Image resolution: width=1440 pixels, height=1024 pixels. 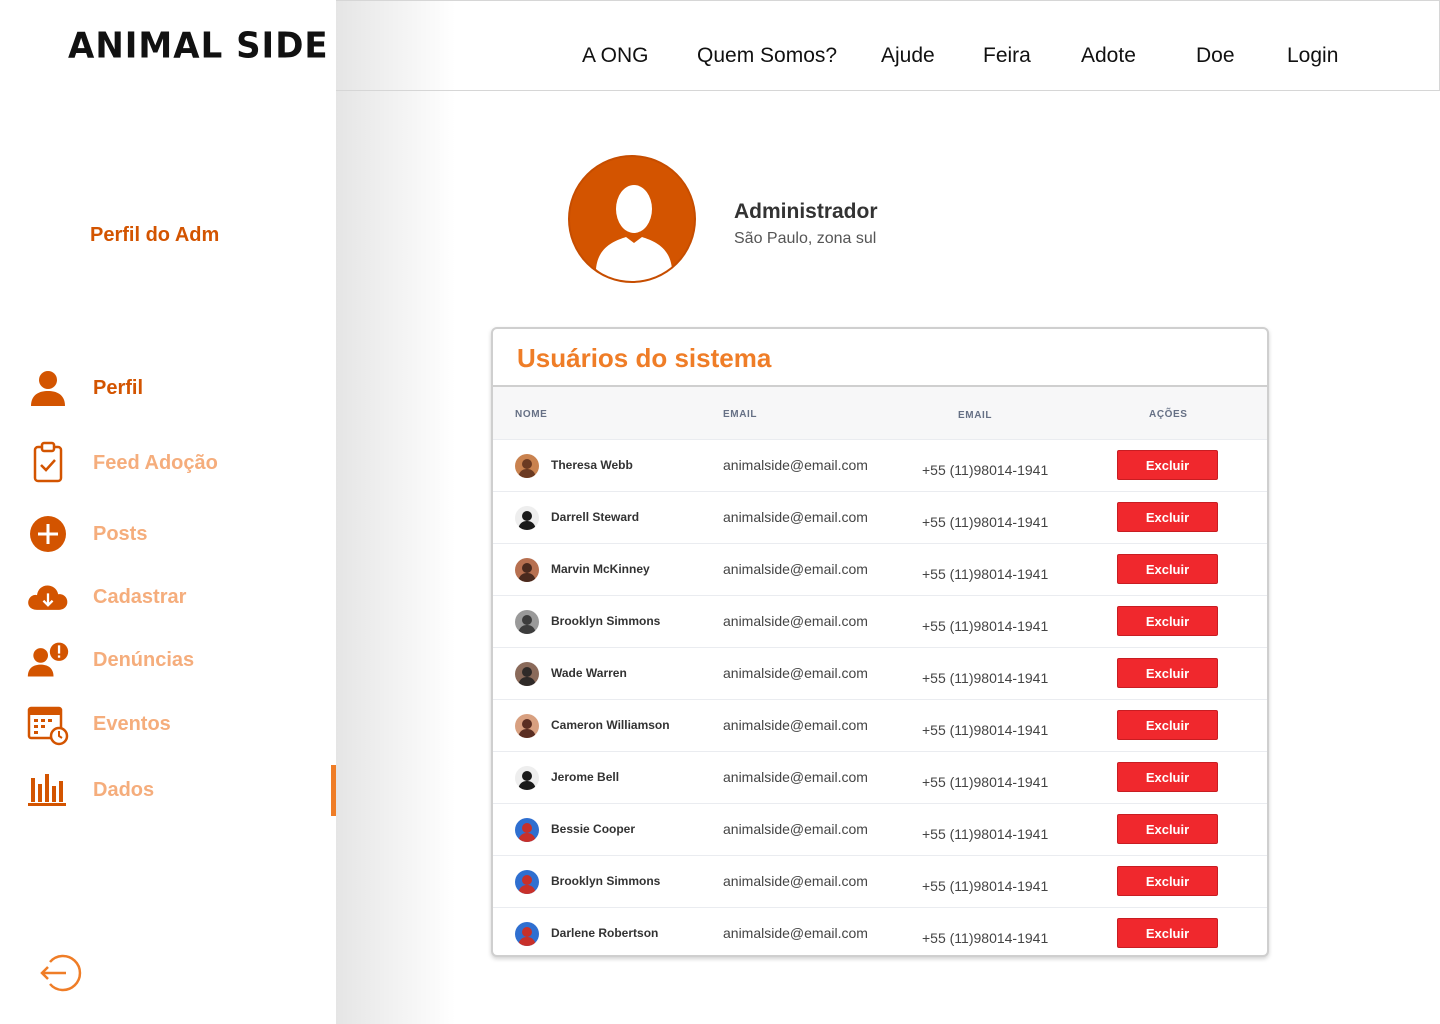 What do you see at coordinates (600, 569) in the screenshot?
I see `user-name: Marvin McKinney` at bounding box center [600, 569].